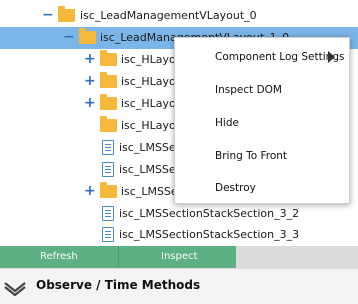 The height and width of the screenshot is (304, 358). What do you see at coordinates (248, 90) in the screenshot?
I see `menu-item-inspect-dom: Inspect DOM` at bounding box center [248, 90].